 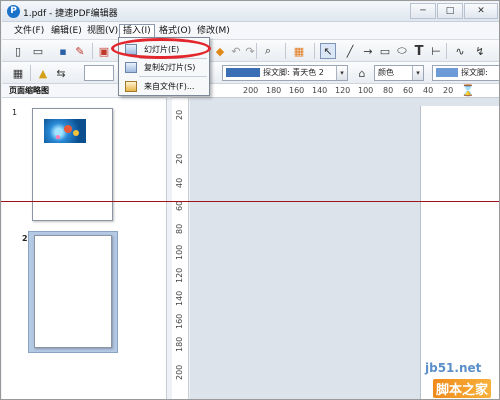 What do you see at coordinates (61, 73) in the screenshot?
I see `line-ends-icon: ⇆` at bounding box center [61, 73].